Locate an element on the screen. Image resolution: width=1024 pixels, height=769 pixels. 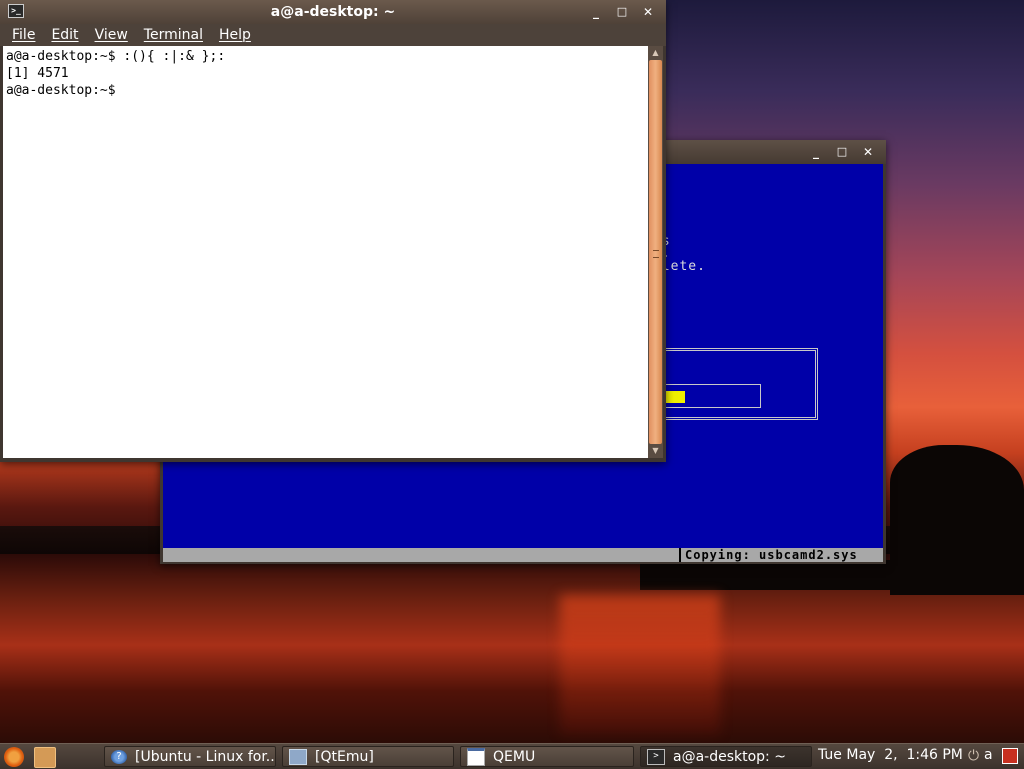
menu-edit: Edit is located at coordinates (64, 35).